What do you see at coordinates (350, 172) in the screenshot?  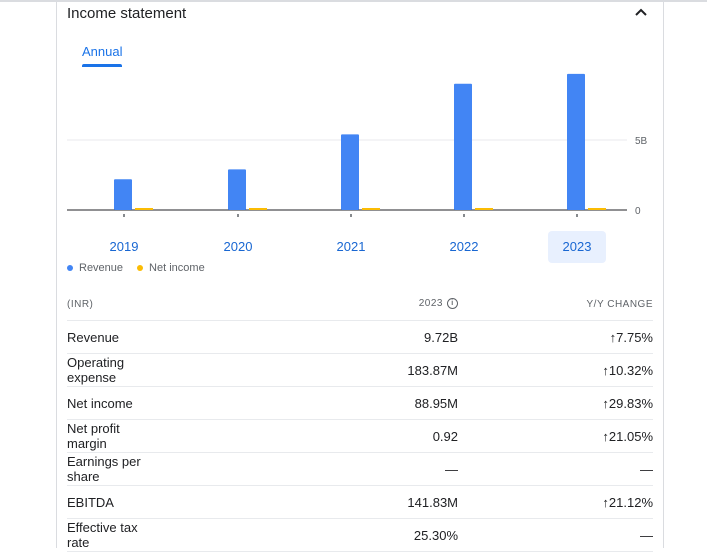 I see `revenue-bar-2021` at bounding box center [350, 172].